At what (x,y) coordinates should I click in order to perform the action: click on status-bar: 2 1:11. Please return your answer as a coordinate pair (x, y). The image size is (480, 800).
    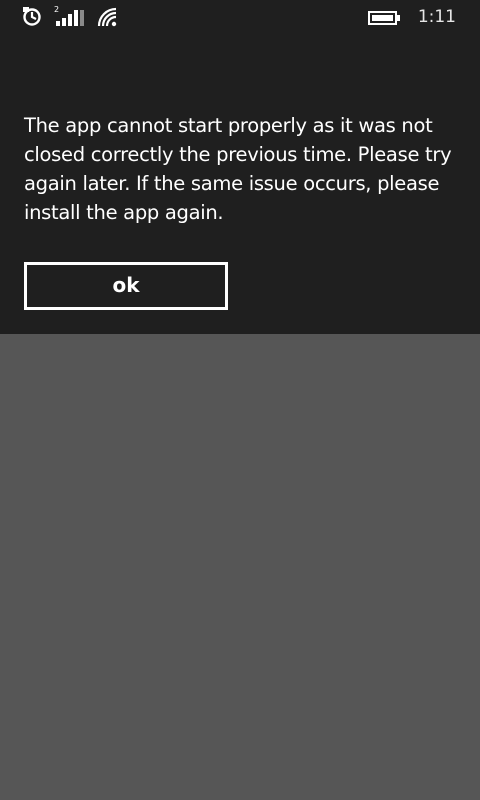
    Looking at the image, I should click on (240, 18).